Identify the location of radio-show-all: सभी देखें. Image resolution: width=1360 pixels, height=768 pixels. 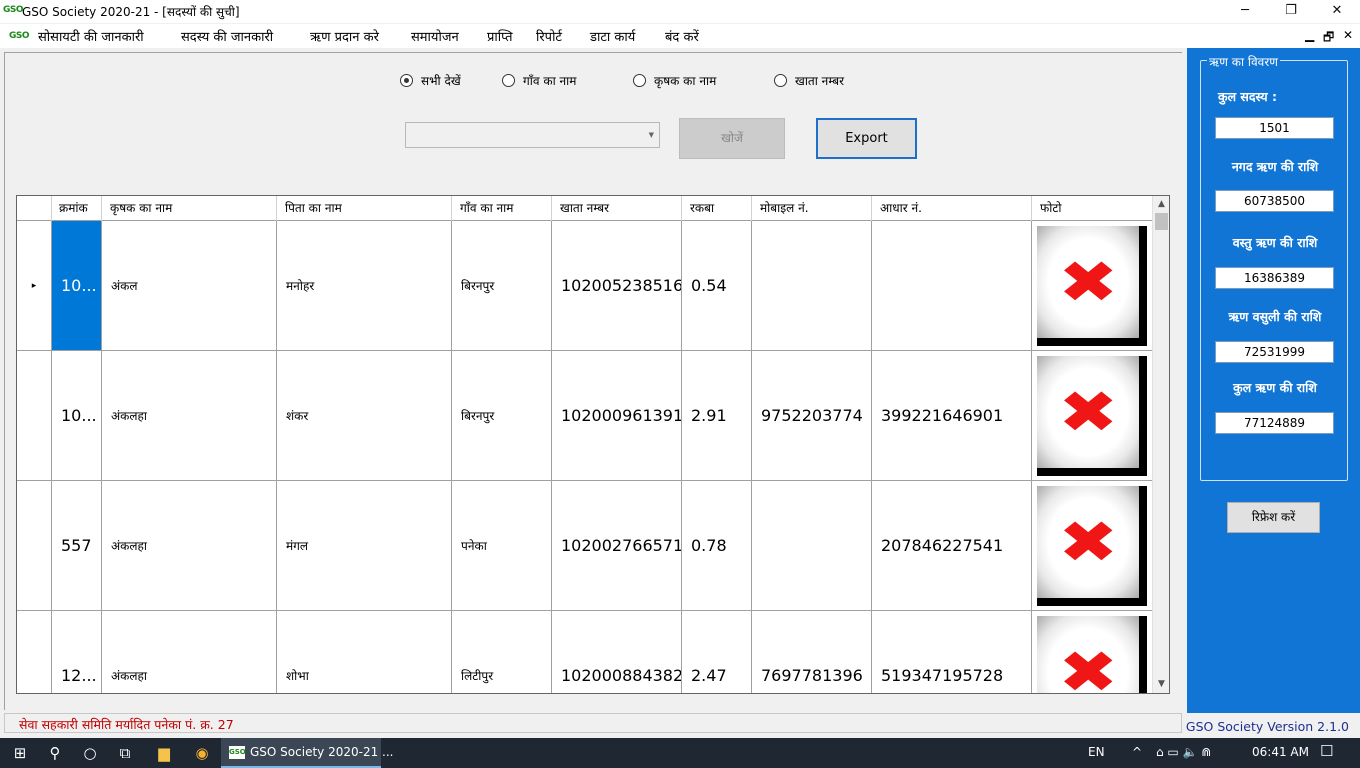
(430, 80).